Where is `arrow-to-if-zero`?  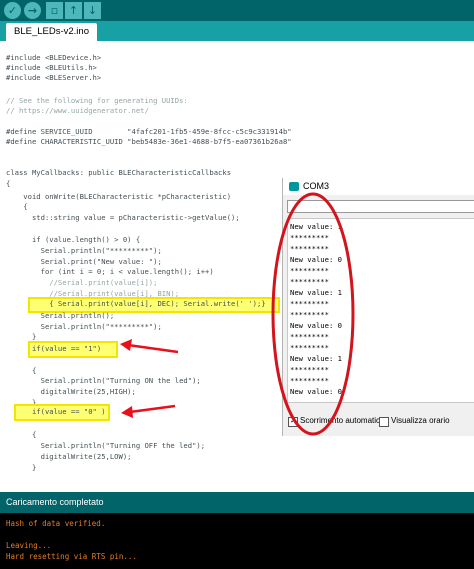
arrow-to-if-zero is located at coordinates (148, 411).